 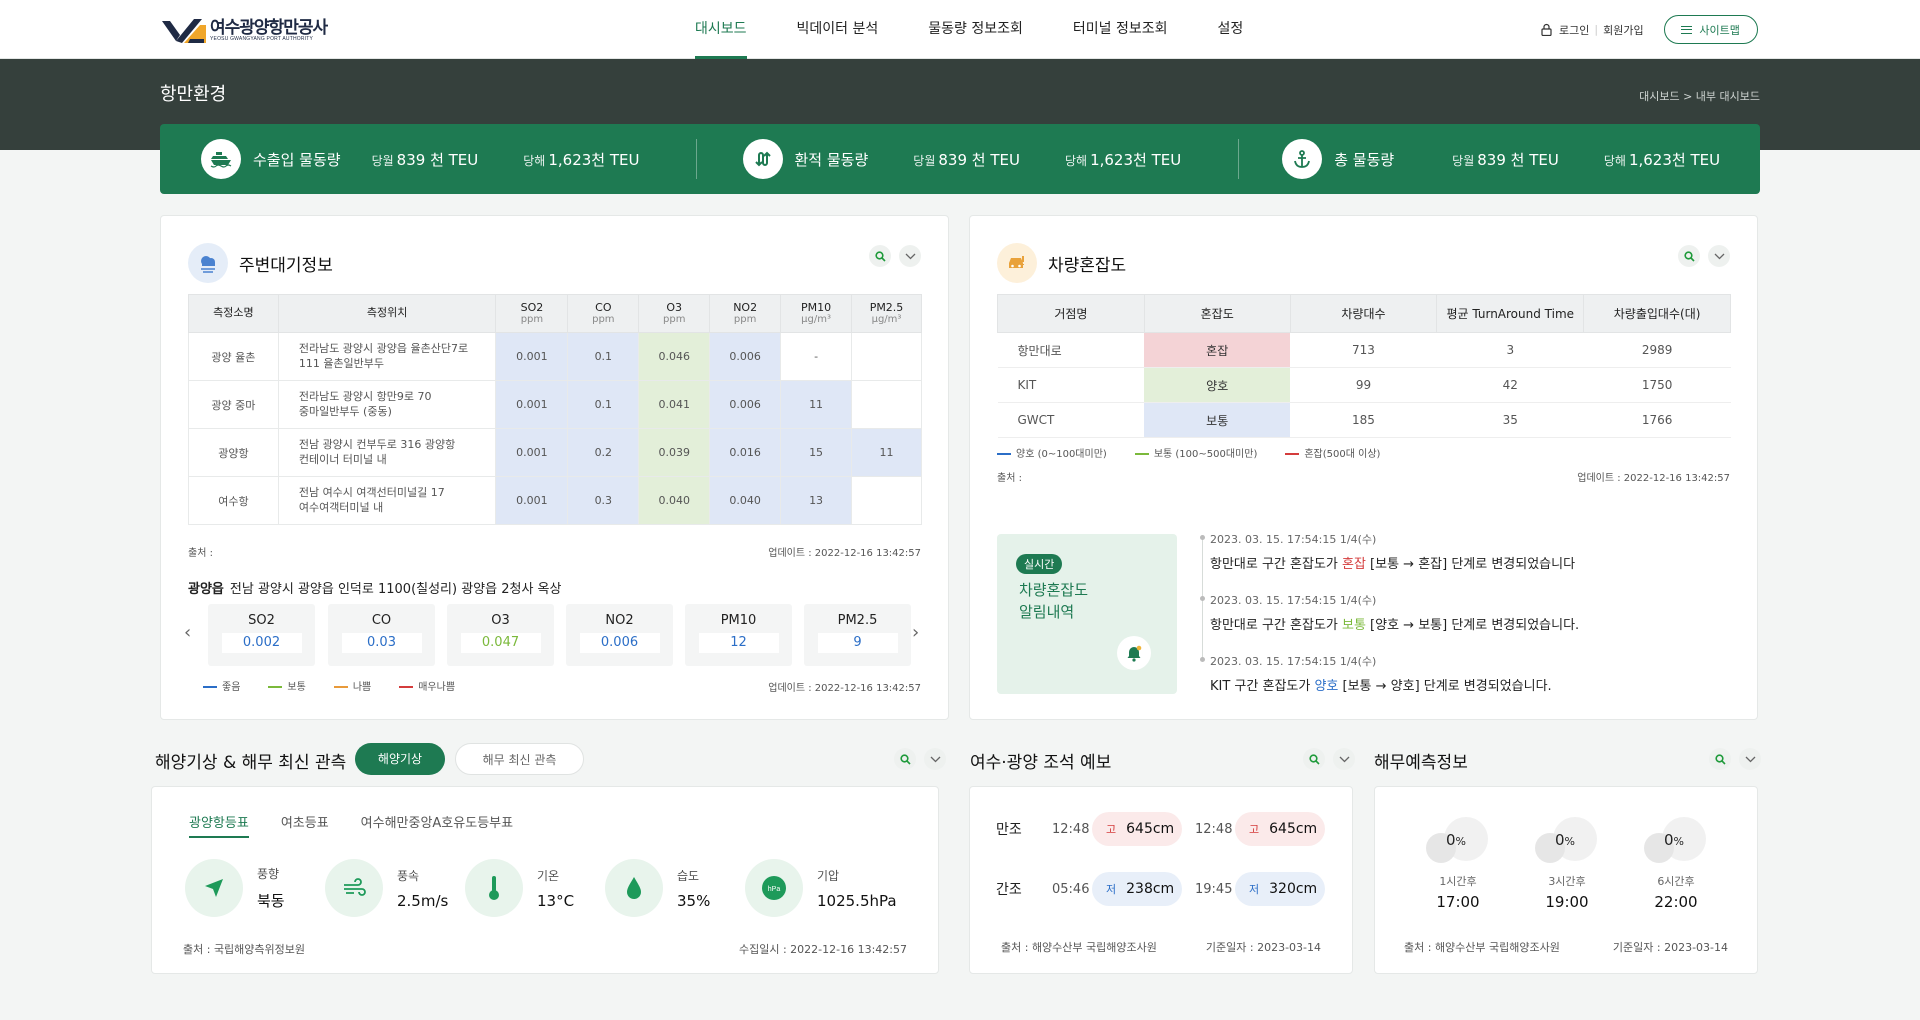 I want to click on col-header: 거점명, so click(x=1071, y=313).